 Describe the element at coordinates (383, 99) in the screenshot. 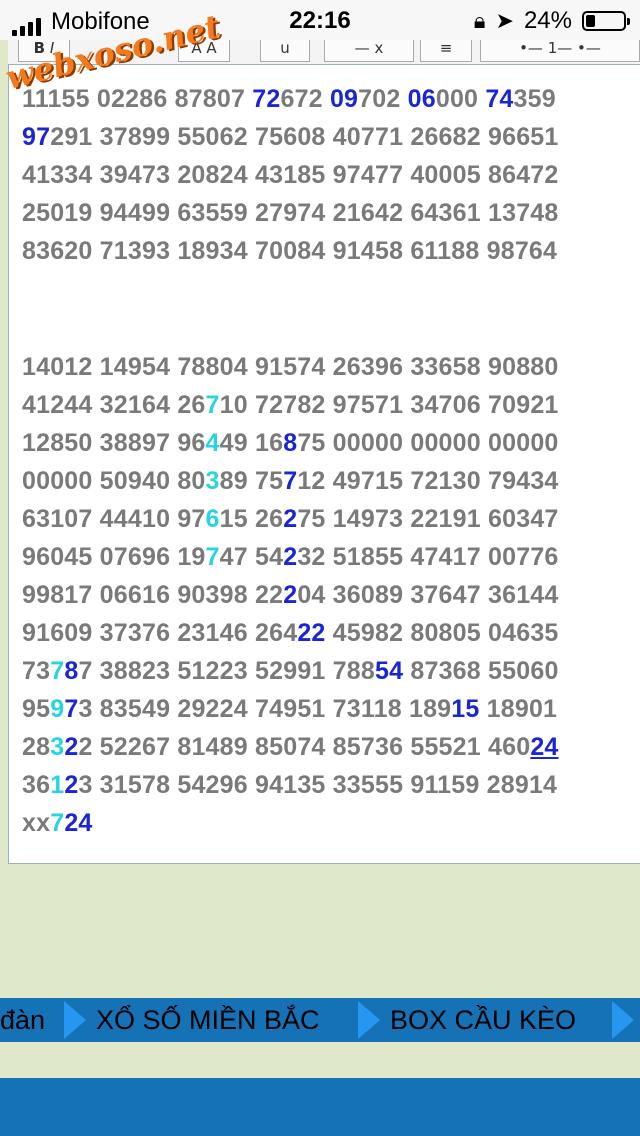

I see `number-segment: 702` at that location.